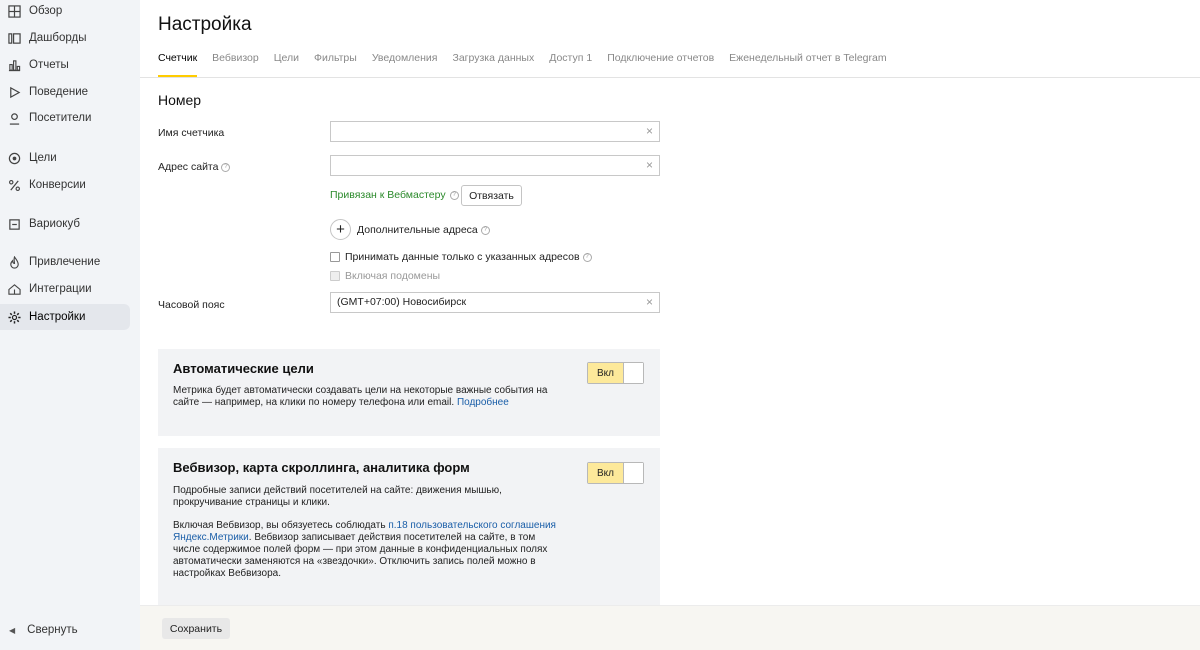  I want to click on sidebar-item-label: Дашборды, so click(58, 38).